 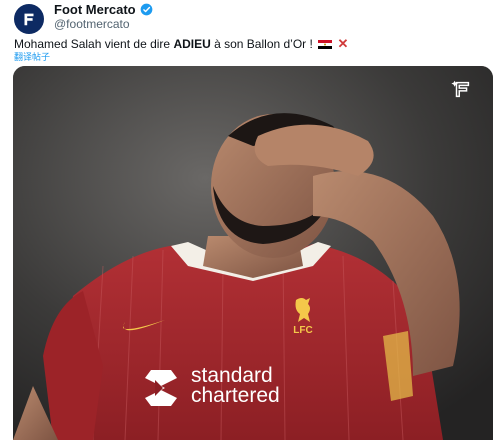 What do you see at coordinates (302, 310) in the screenshot?
I see `liverbird-icon` at bounding box center [302, 310].